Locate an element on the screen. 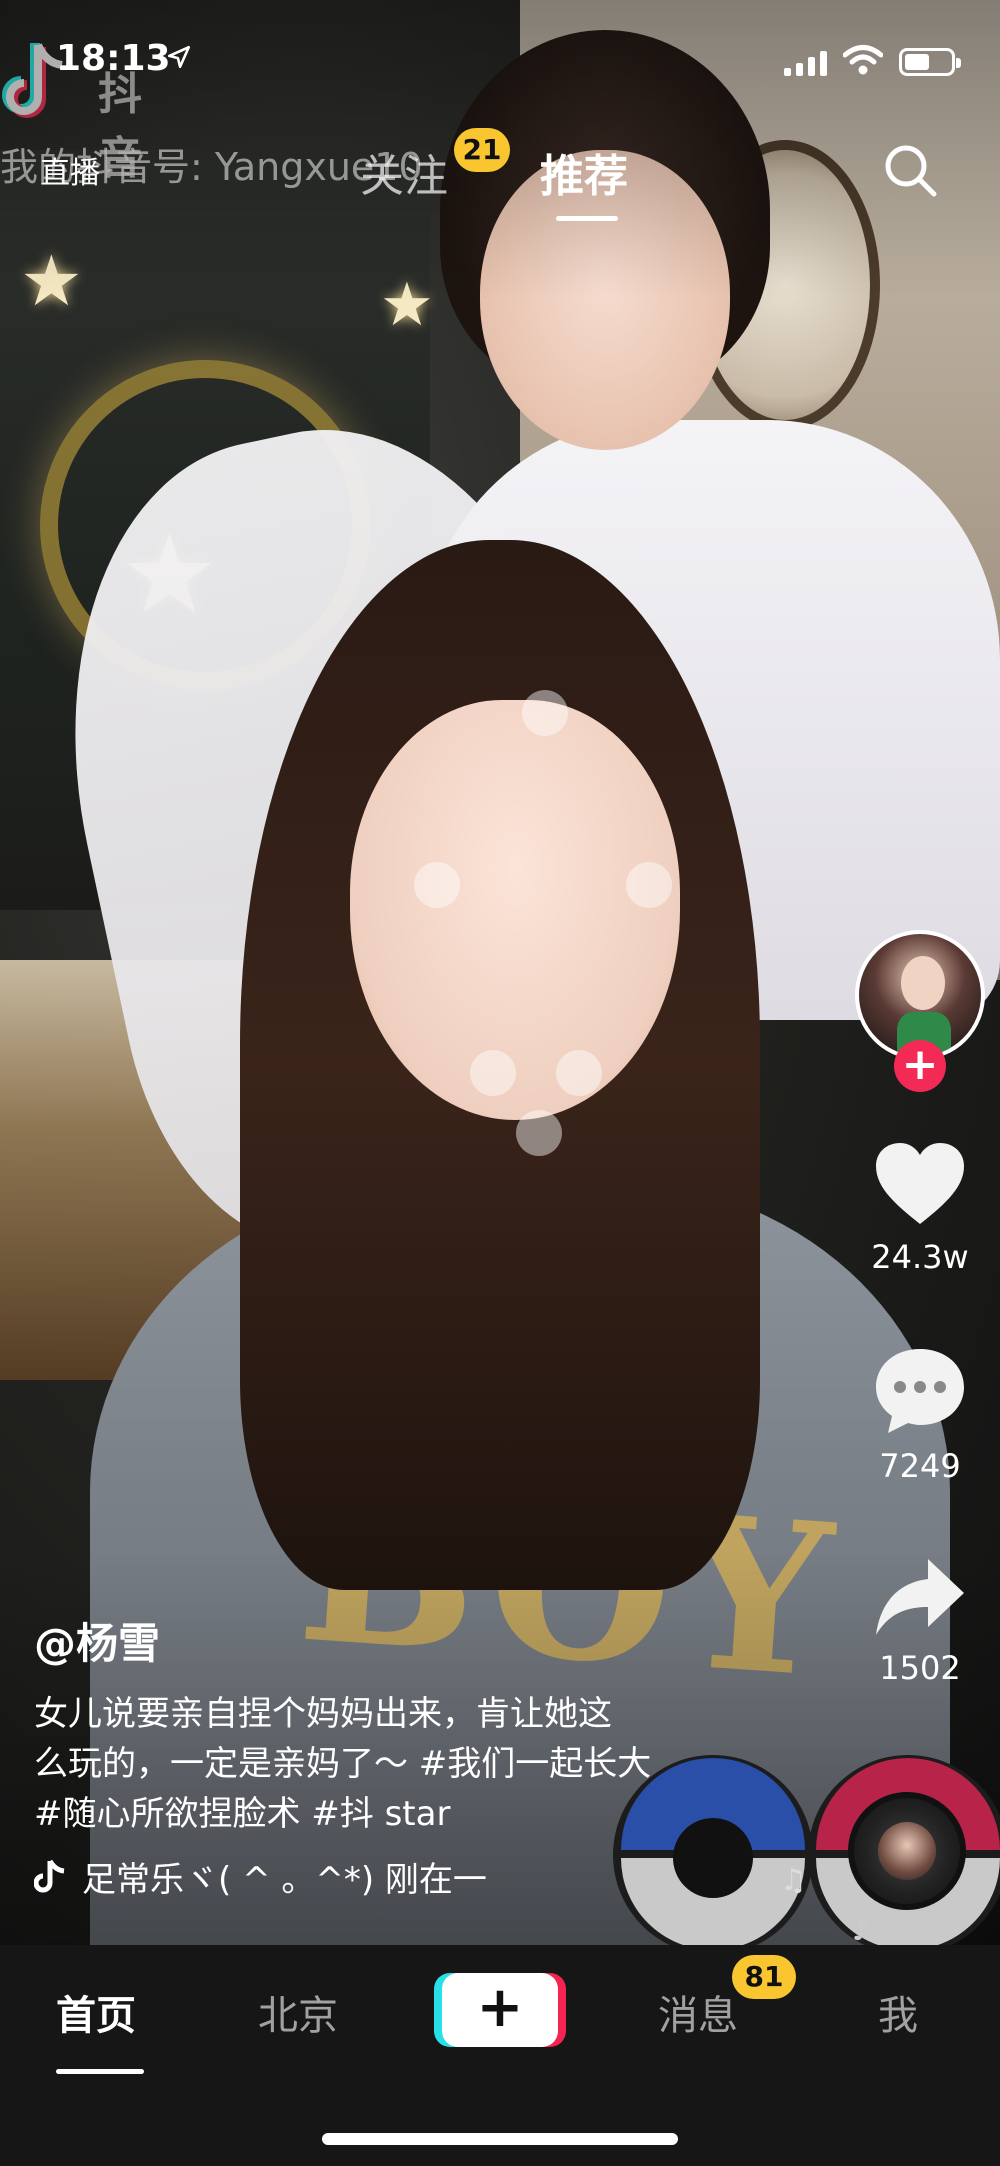 Image resolution: width=1000 pixels, height=2166 pixels. plus-icon: + is located at coordinates (500, 2007).